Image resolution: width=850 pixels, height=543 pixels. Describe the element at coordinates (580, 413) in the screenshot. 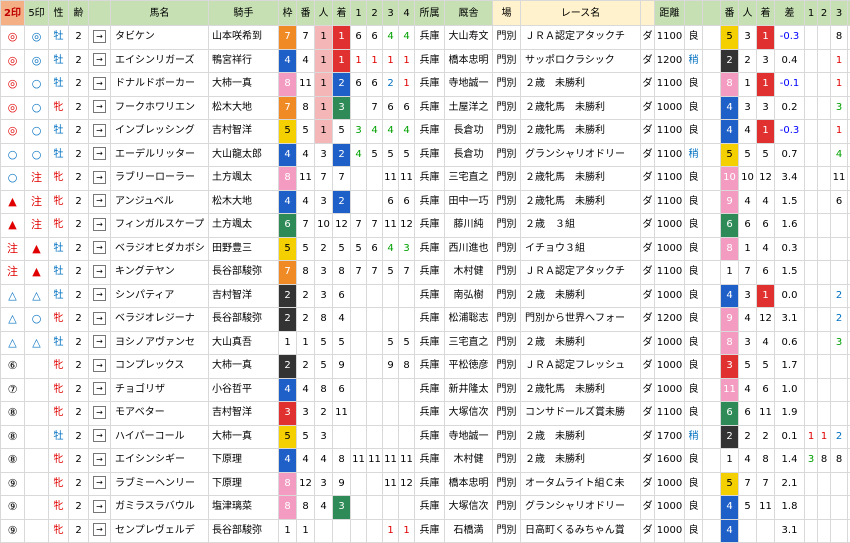

I see `race-name: コンサドールズ賞未勝` at that location.